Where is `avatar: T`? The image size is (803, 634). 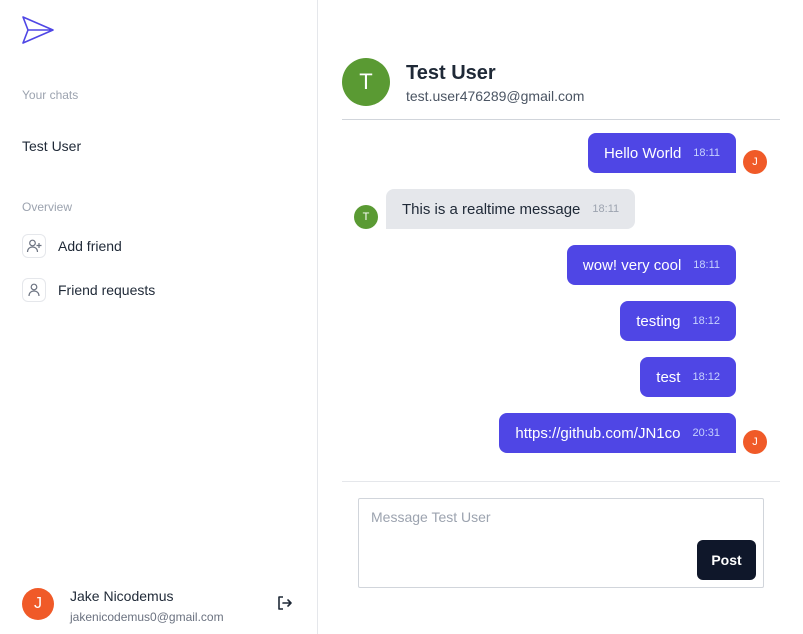 avatar: T is located at coordinates (366, 217).